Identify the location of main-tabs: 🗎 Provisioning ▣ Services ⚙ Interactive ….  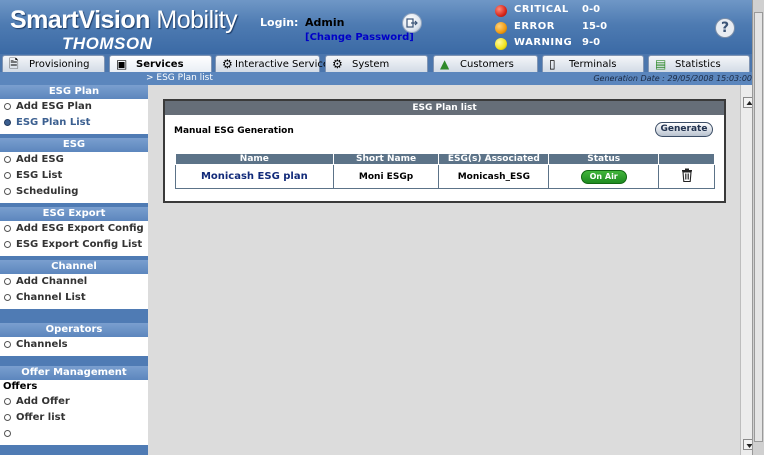
(382, 63).